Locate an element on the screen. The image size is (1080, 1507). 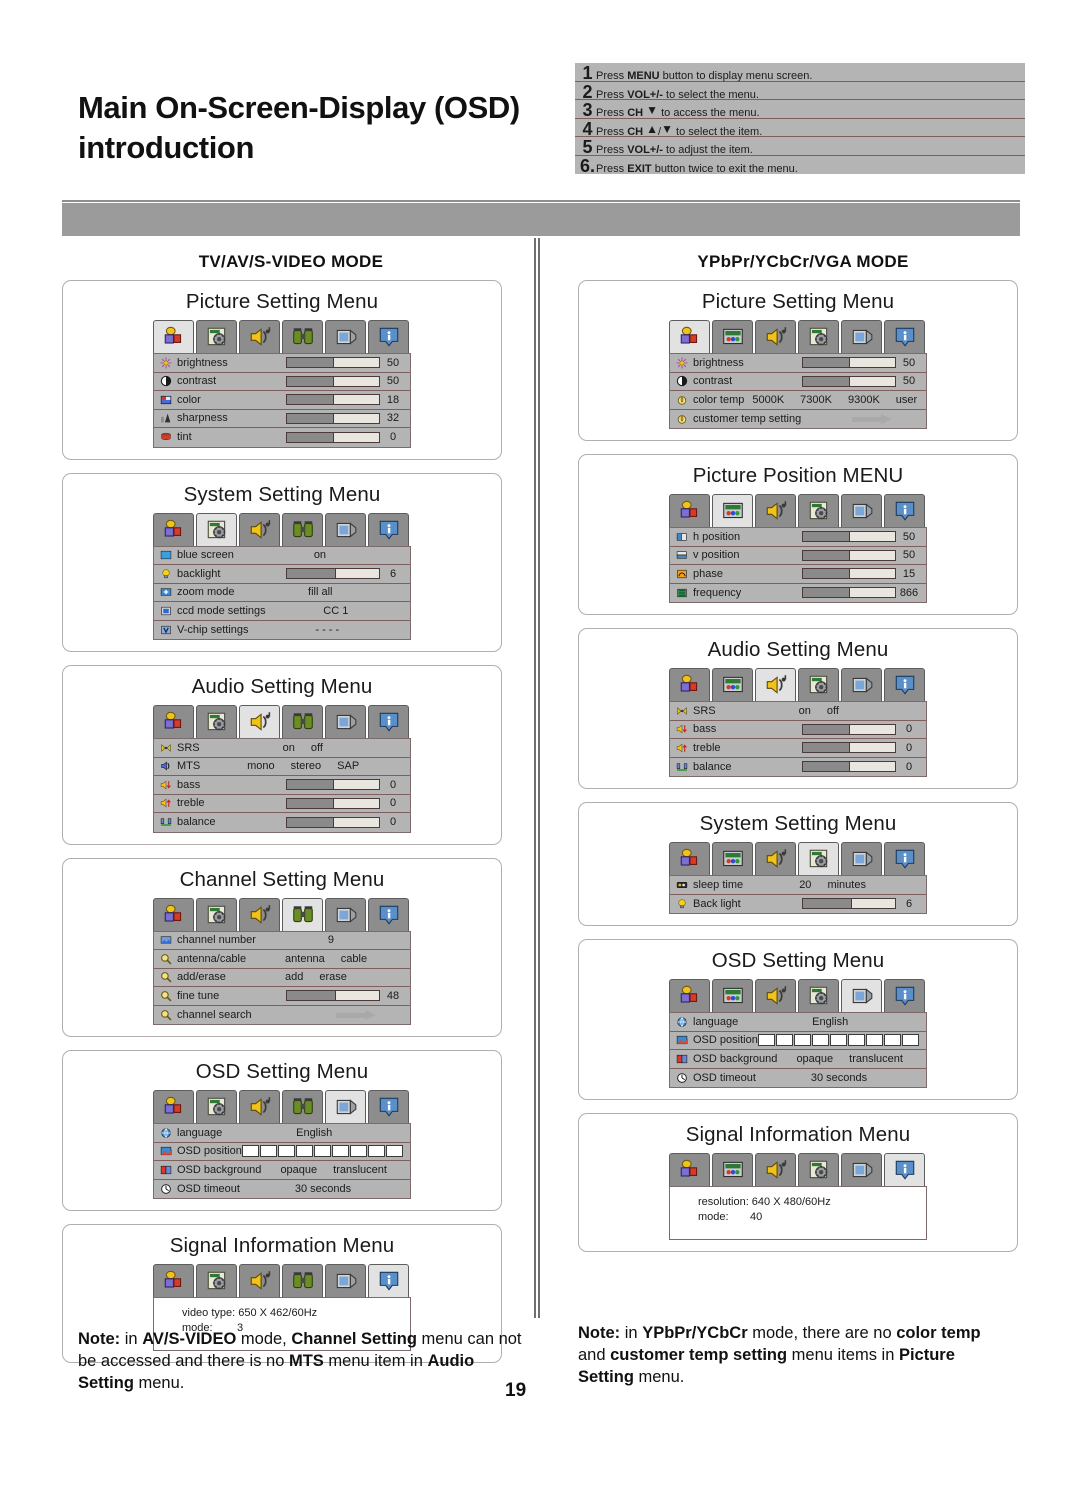
osd-row-option: antenna is located at coordinates (305, 959).